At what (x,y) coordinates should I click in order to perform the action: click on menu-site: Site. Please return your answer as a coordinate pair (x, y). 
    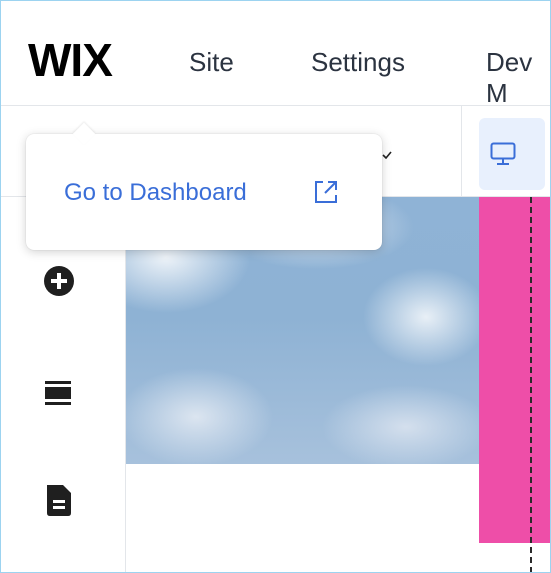
    Looking at the image, I should click on (211, 62).